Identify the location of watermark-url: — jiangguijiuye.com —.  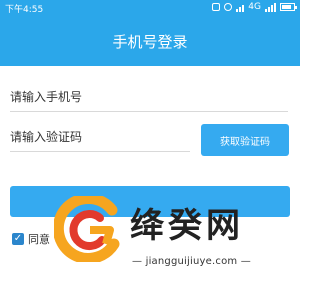
(215, 261).